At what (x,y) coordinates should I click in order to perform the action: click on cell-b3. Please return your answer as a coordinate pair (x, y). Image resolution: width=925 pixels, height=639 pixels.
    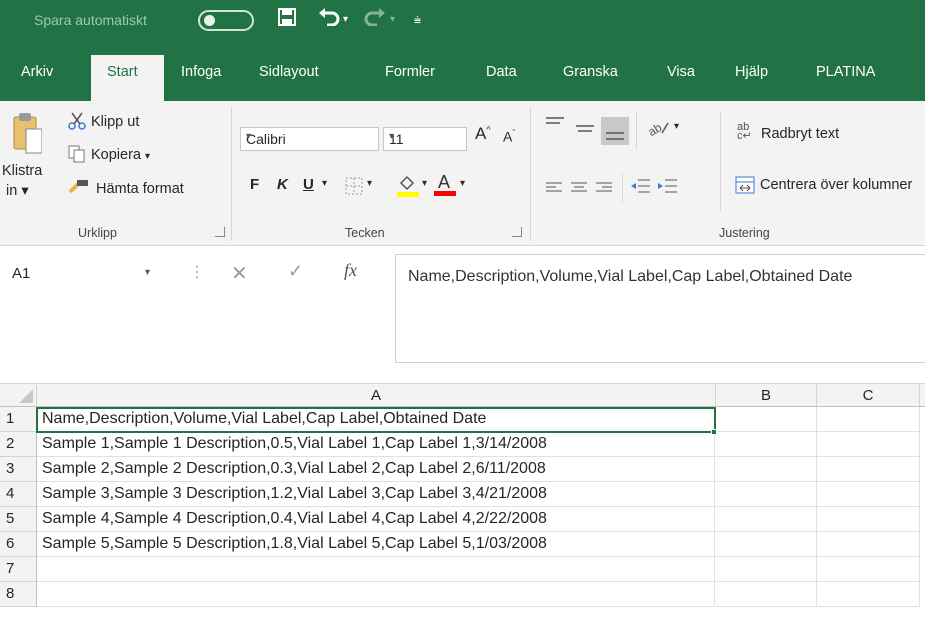
    Looking at the image, I should click on (766, 469).